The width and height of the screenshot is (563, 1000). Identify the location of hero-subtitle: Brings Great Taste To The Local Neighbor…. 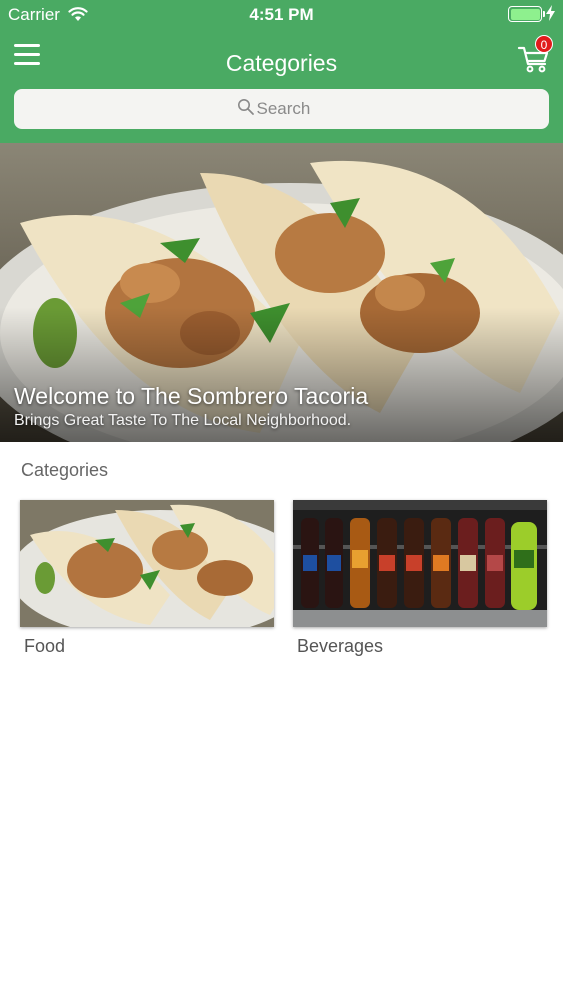
(183, 420).